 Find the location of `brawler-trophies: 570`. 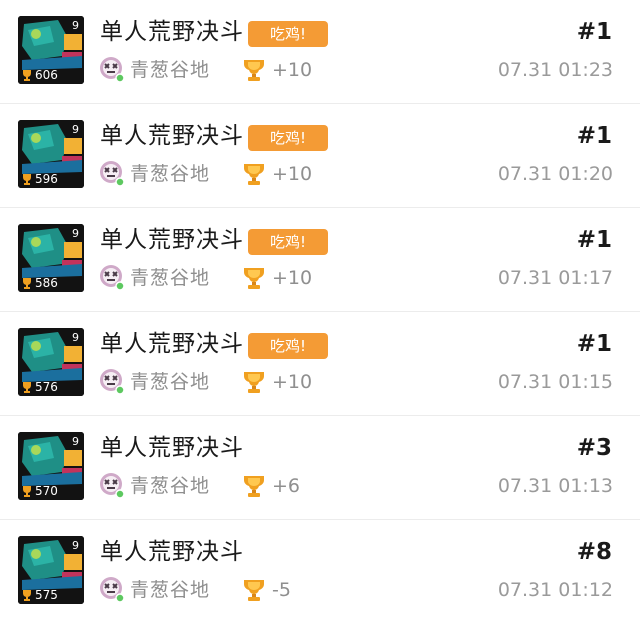

brawler-trophies: 570 is located at coordinates (39, 491).